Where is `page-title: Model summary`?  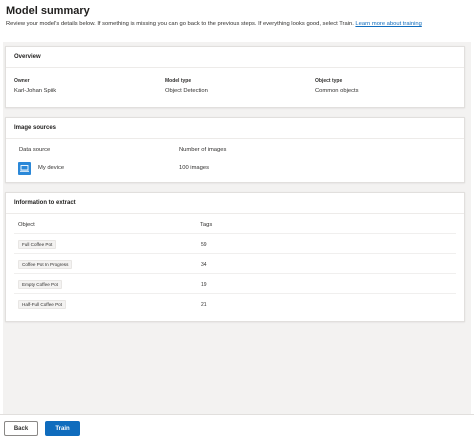
page-title: Model summary is located at coordinates (48, 11).